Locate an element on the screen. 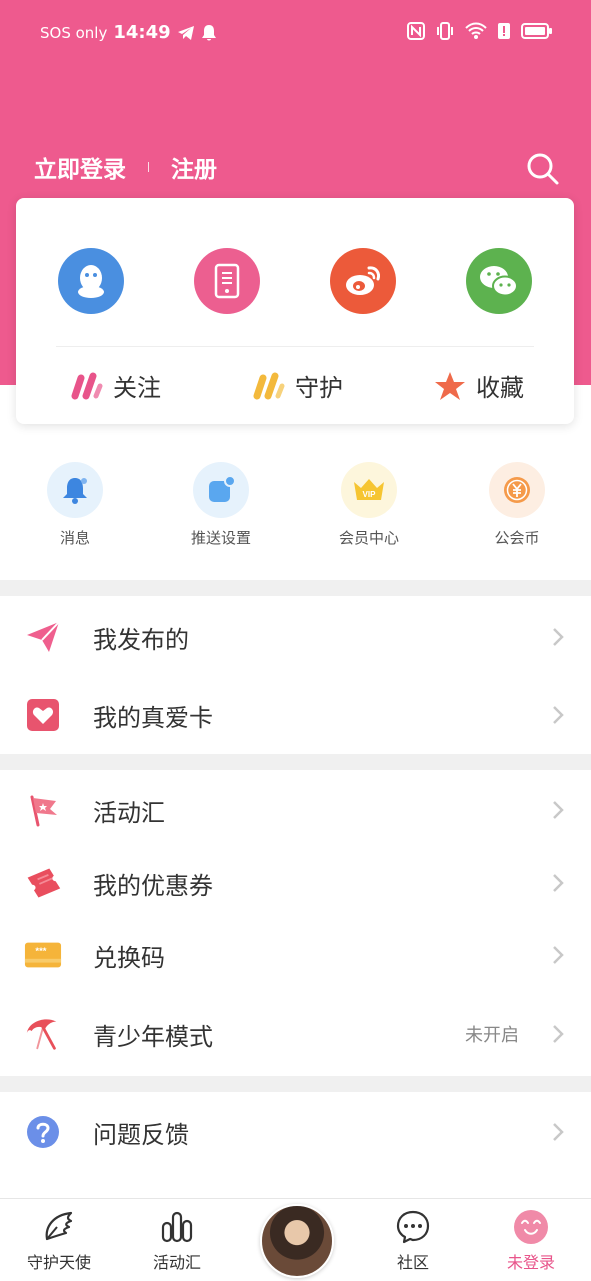  card-divider is located at coordinates (295, 346).